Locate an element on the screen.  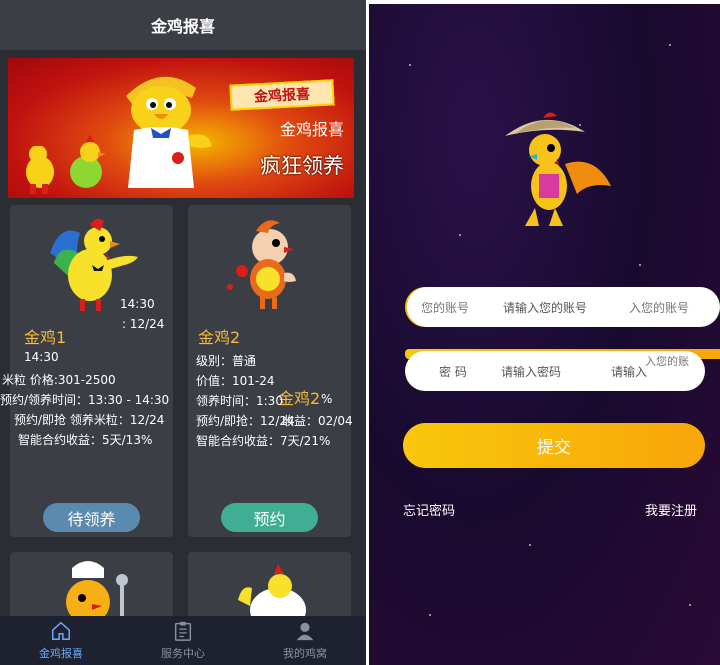
nav-label: 服务中心 is located at coordinates (183, 653).